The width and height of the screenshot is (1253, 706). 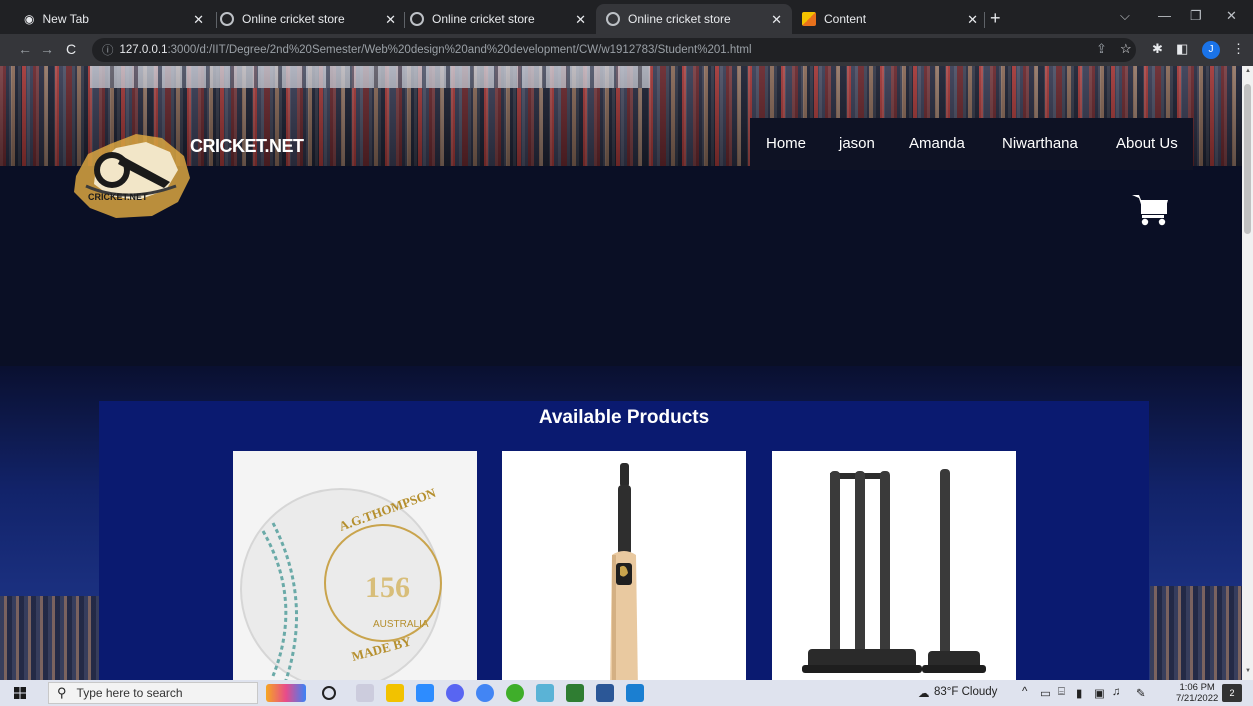 What do you see at coordinates (1125, 16) in the screenshot?
I see `tab-search-icon: ⌵` at bounding box center [1125, 16].